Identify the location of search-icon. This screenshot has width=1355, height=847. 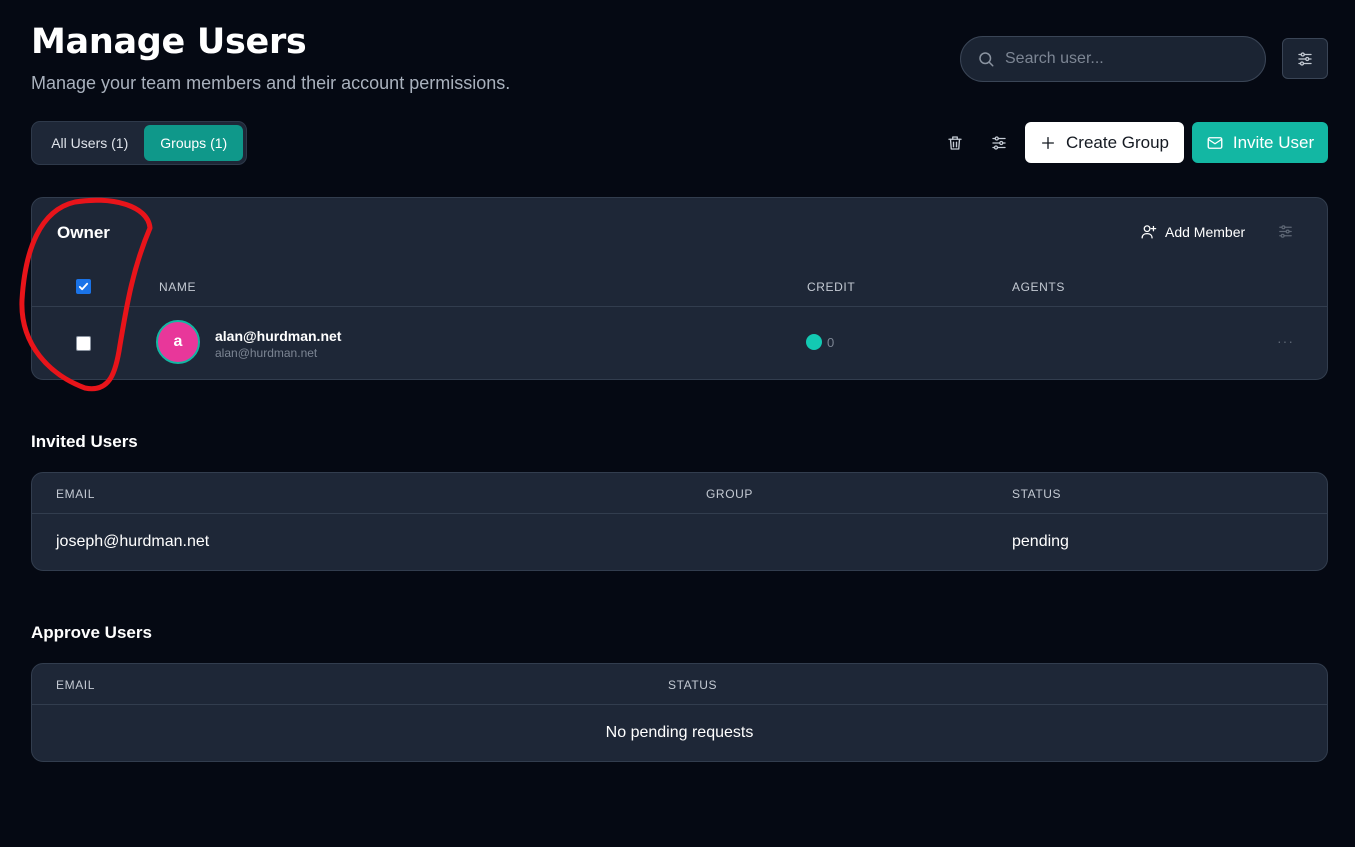
(986, 59).